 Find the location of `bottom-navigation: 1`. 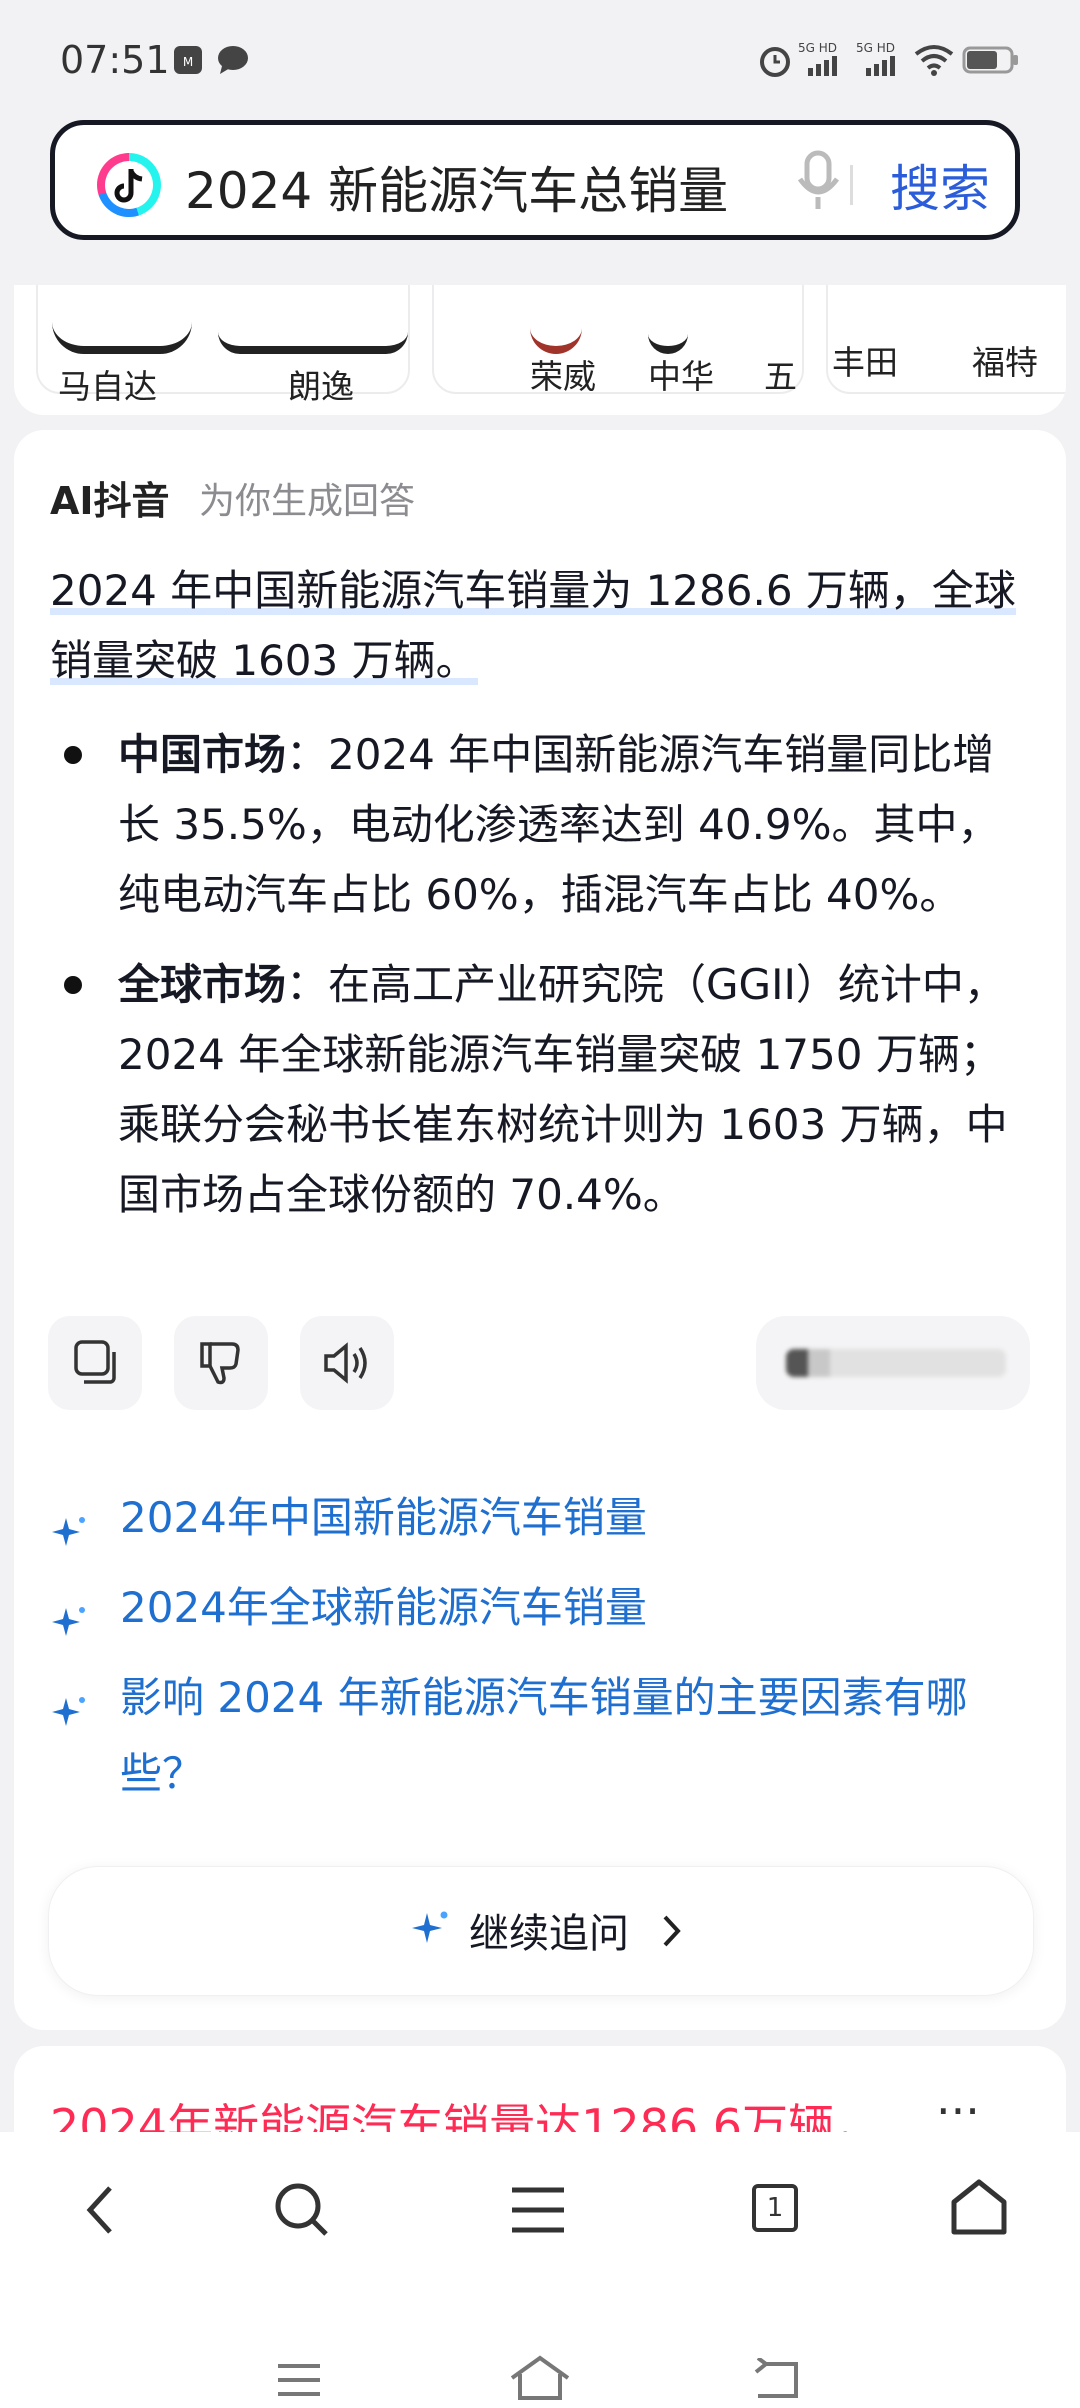

bottom-navigation: 1 is located at coordinates (540, 2270).